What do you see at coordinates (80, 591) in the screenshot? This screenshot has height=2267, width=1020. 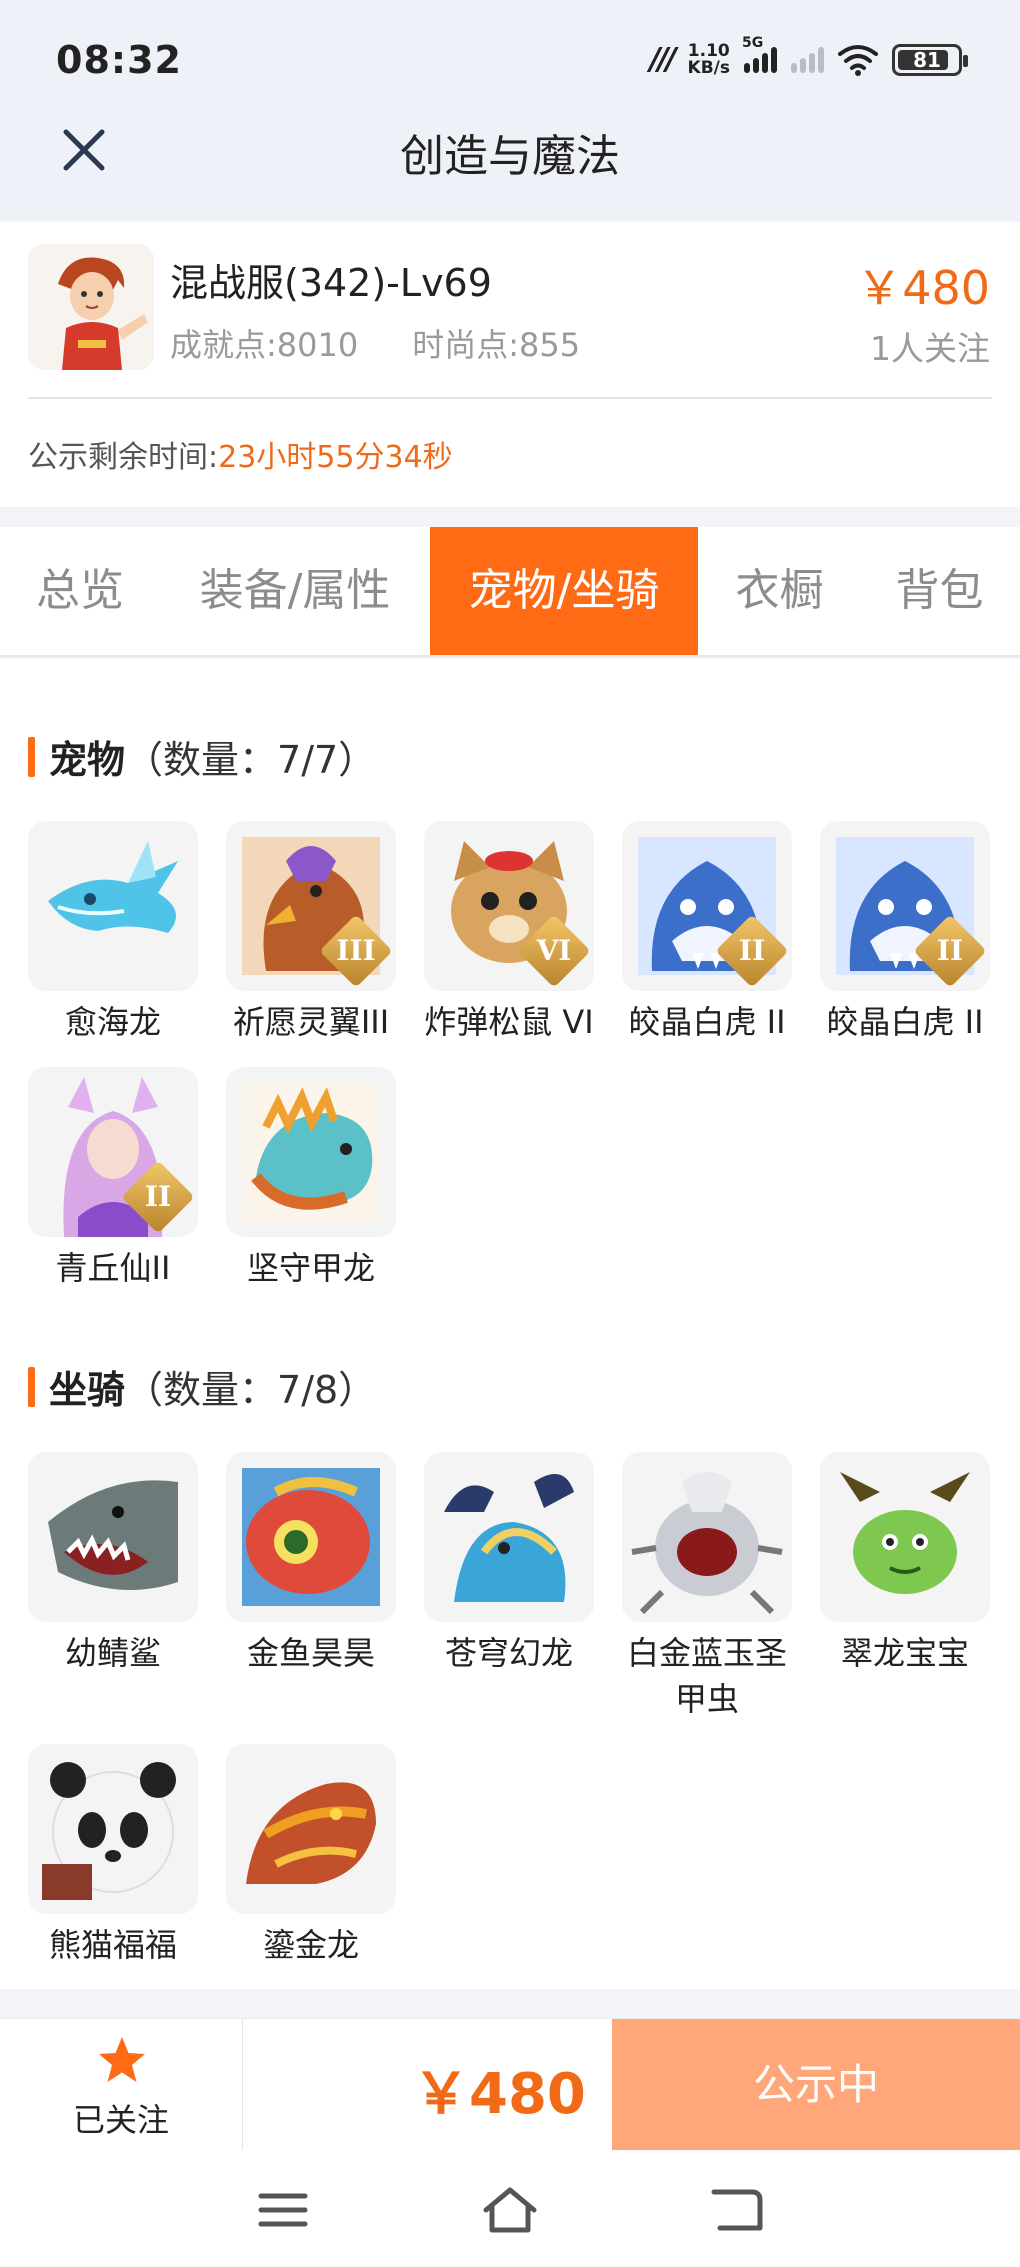 I see `tab-overview: 总览` at bounding box center [80, 591].